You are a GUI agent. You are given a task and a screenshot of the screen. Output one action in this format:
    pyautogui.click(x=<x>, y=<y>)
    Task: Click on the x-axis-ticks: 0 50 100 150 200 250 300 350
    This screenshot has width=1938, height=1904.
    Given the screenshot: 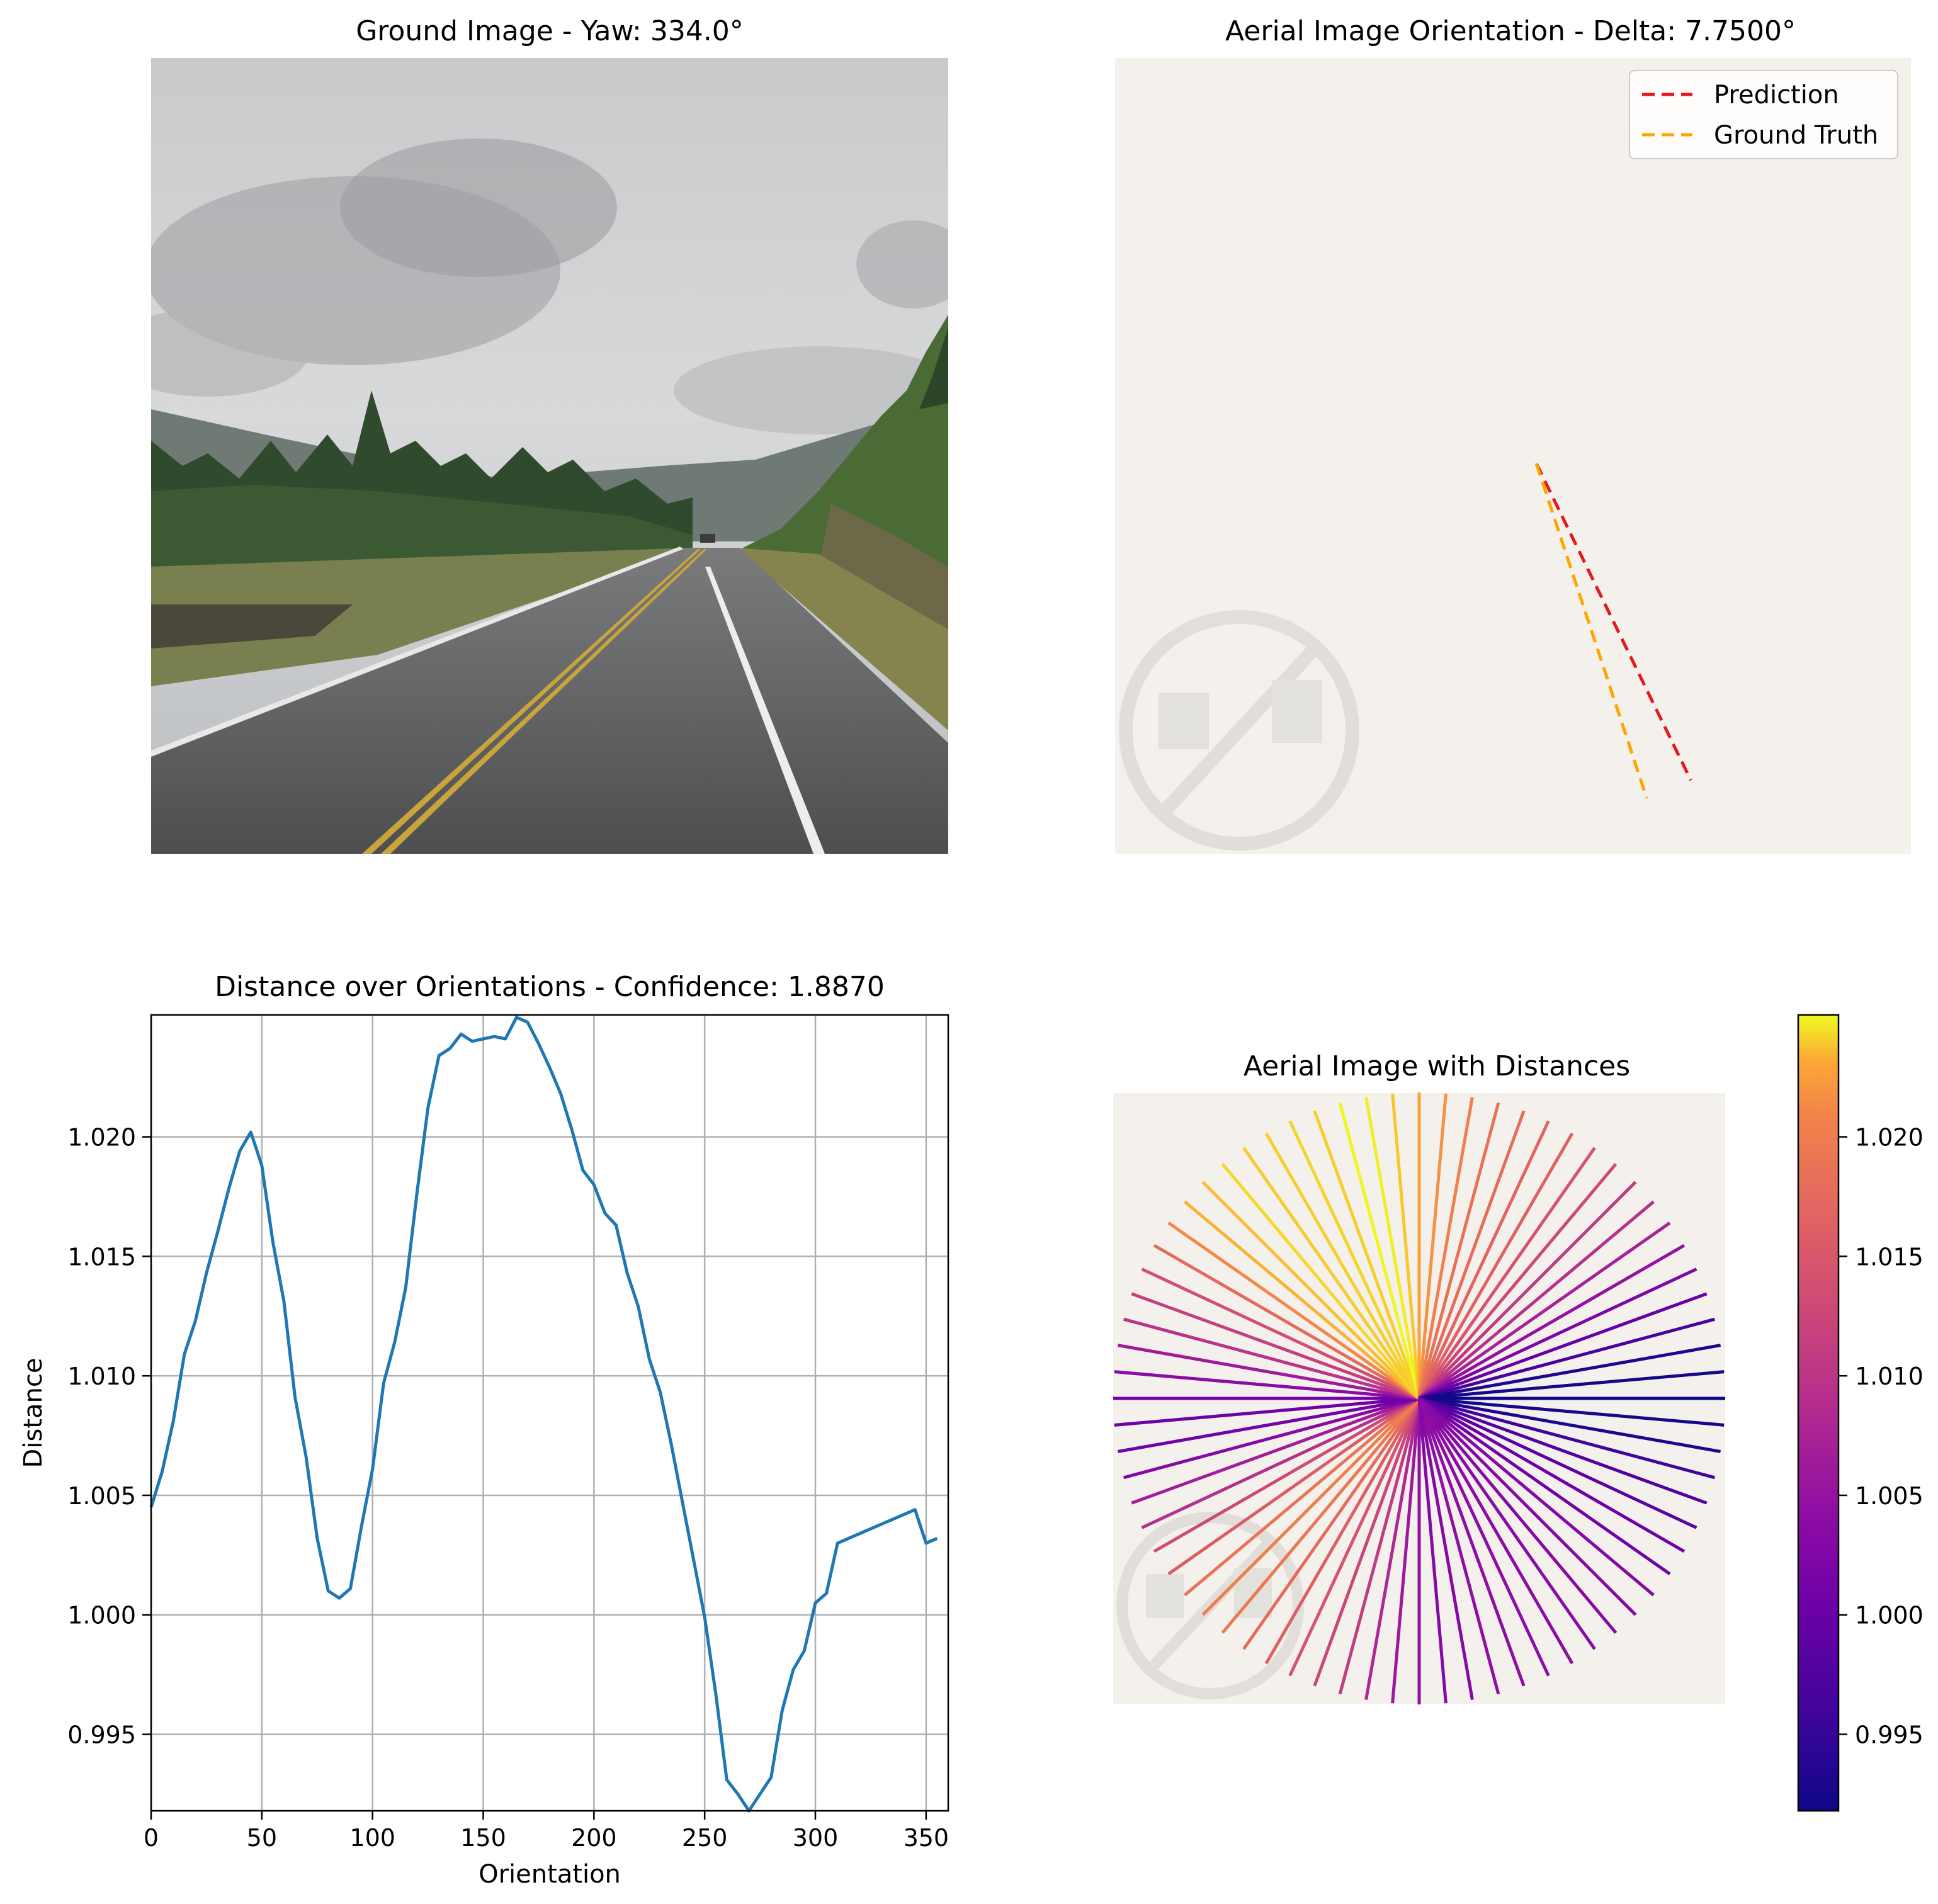 What is the action you would take?
    pyautogui.click(x=546, y=1831)
    